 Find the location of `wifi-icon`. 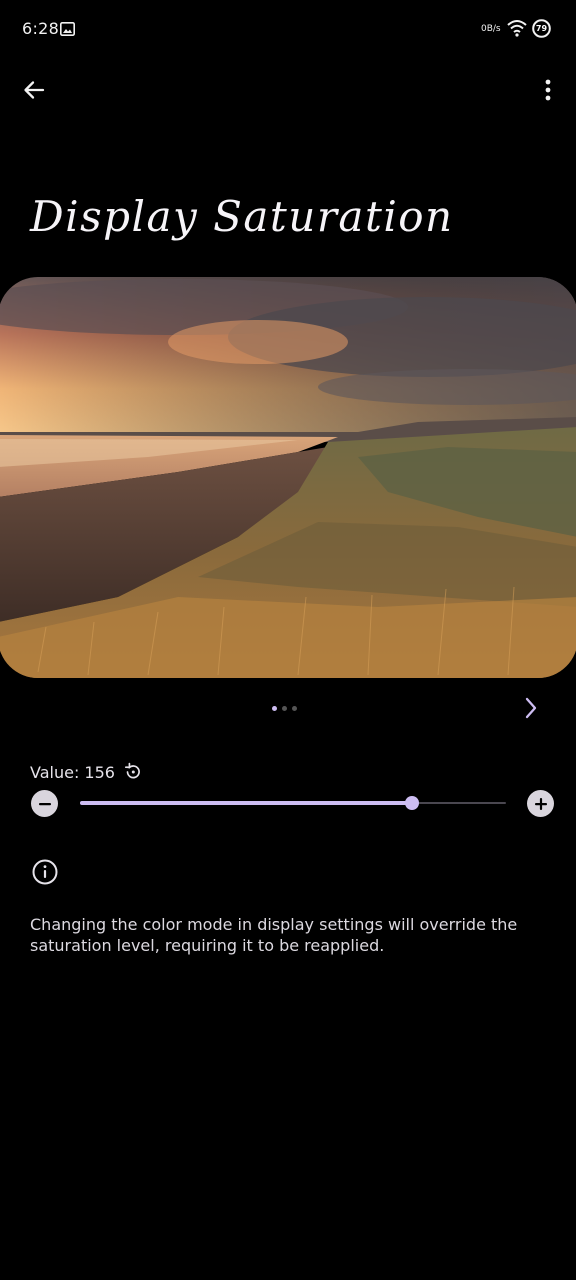

wifi-icon is located at coordinates (517, 28).